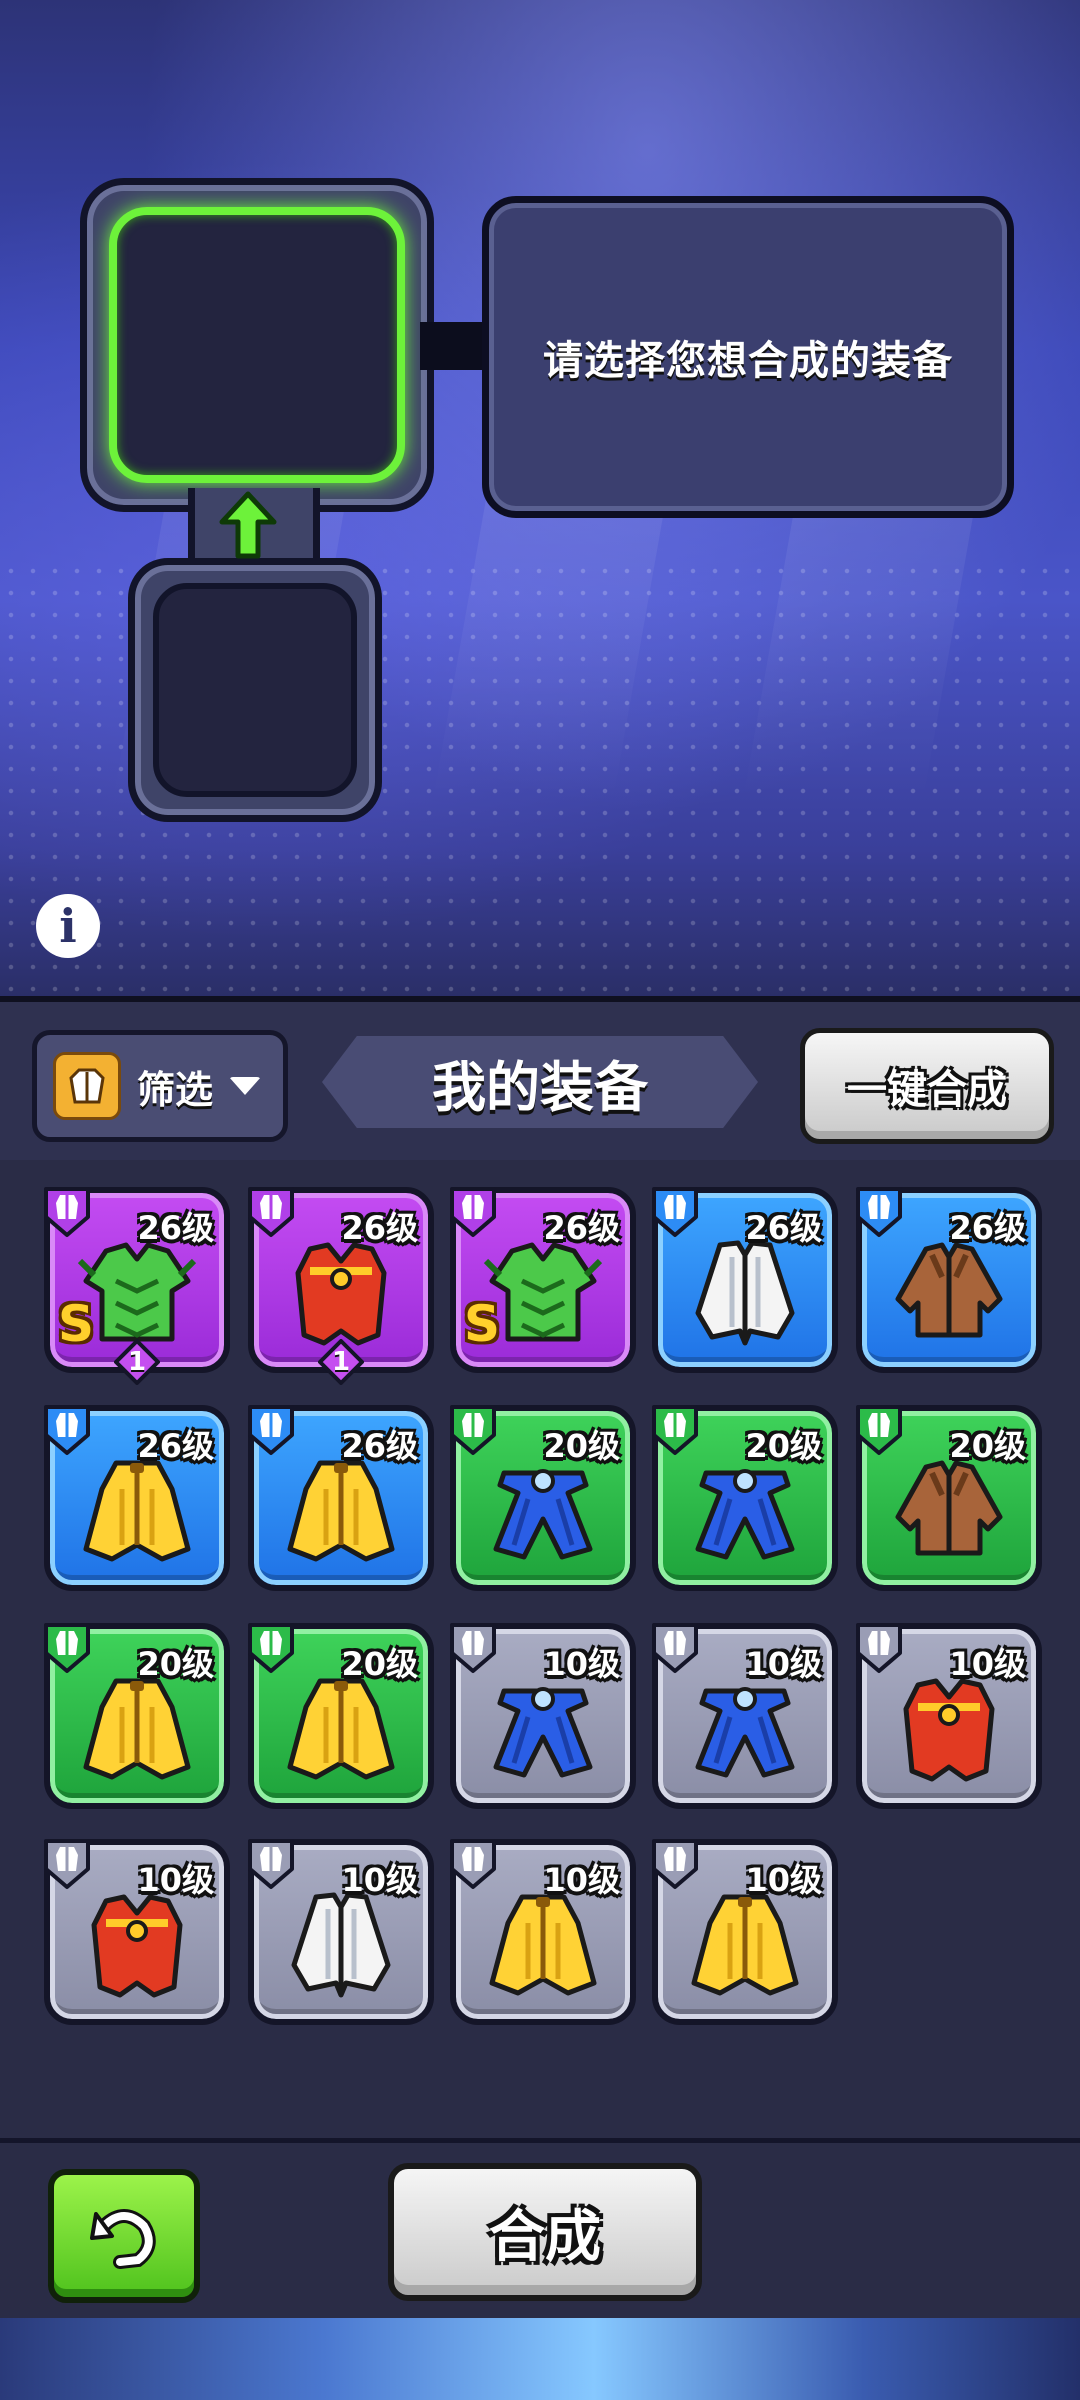 This screenshot has width=1080, height=2400. Describe the element at coordinates (545, 2237) in the screenshot. I see `merge-label: 合成` at that location.